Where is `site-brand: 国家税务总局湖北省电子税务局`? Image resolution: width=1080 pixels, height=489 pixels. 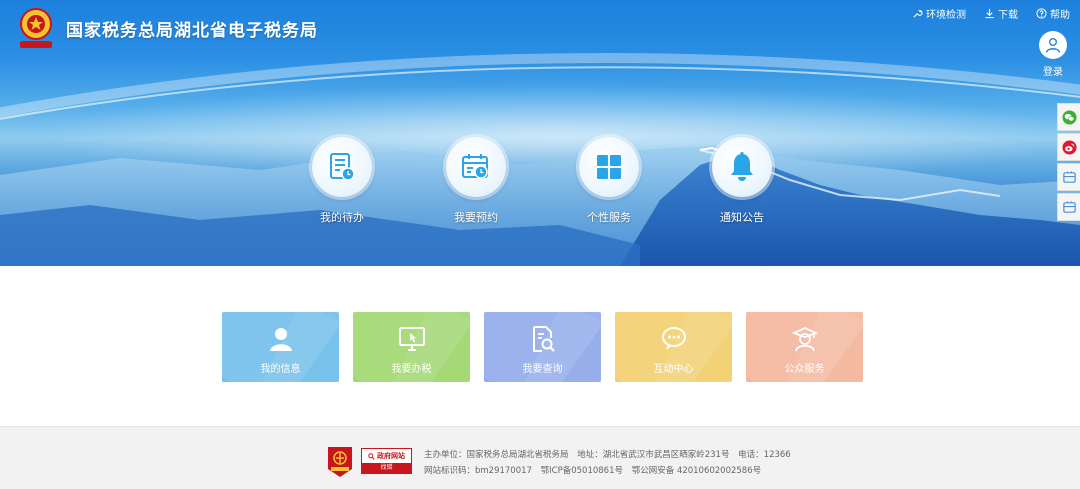 site-brand: 国家税务总局湖北省电子税务局 is located at coordinates (167, 28).